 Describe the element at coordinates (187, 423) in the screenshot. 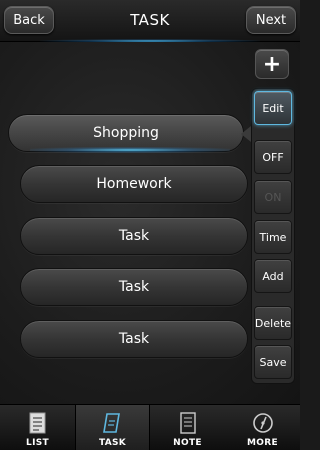

I see `note-icon` at that location.